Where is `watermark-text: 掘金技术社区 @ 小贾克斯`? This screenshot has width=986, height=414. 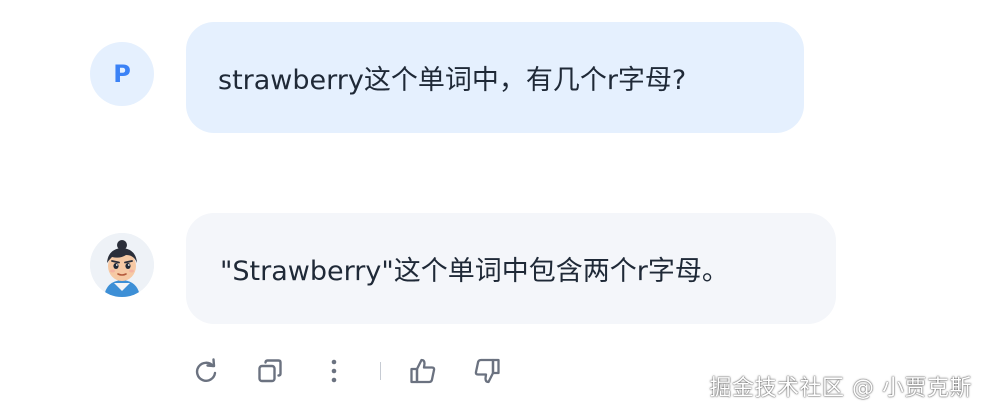 watermark-text: 掘金技术社区 @ 小贾克斯 is located at coordinates (840, 388).